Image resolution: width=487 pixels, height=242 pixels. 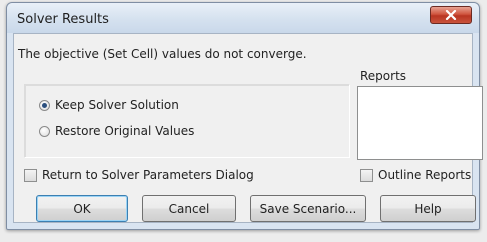 I want to click on return-to-parameters-label: Return to Solver Parameters Dialog, so click(x=148, y=175).